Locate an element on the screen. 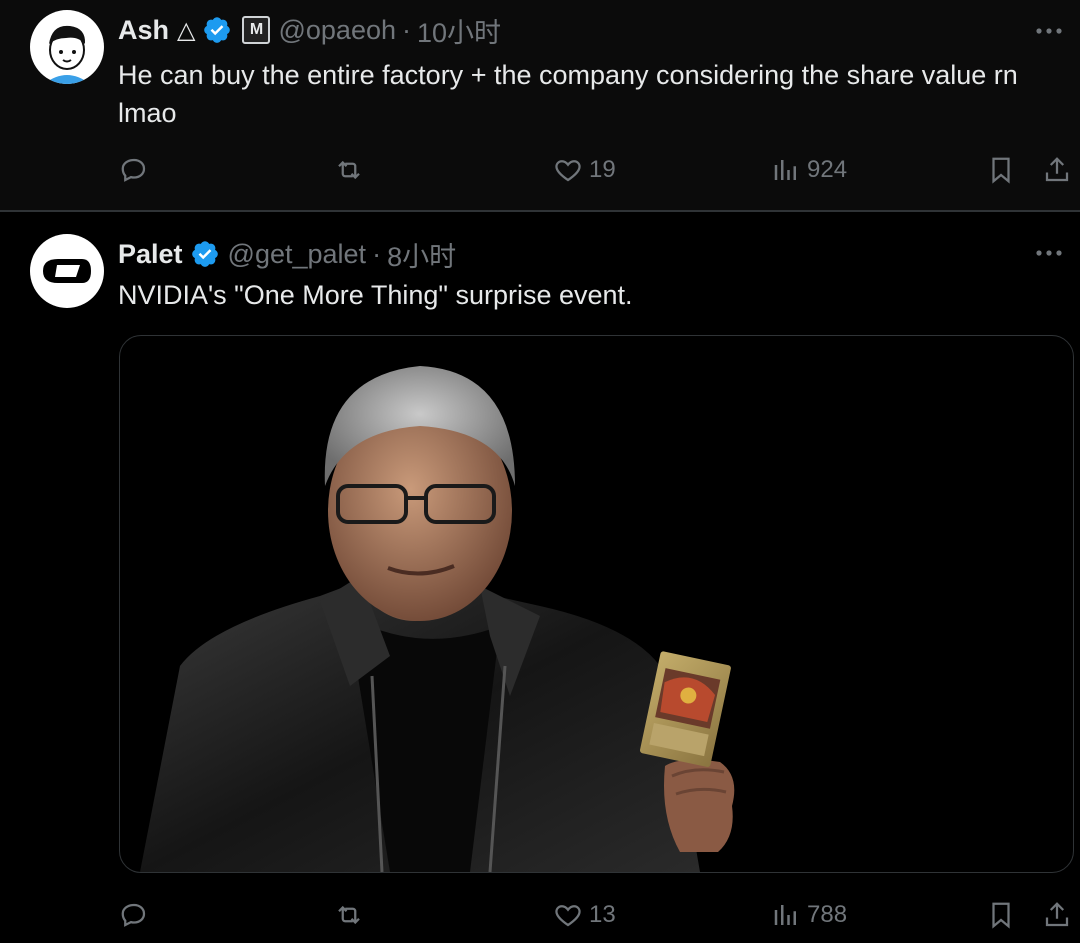 This screenshot has height=943, width=1080. author-name: Palet is located at coordinates (150, 254).